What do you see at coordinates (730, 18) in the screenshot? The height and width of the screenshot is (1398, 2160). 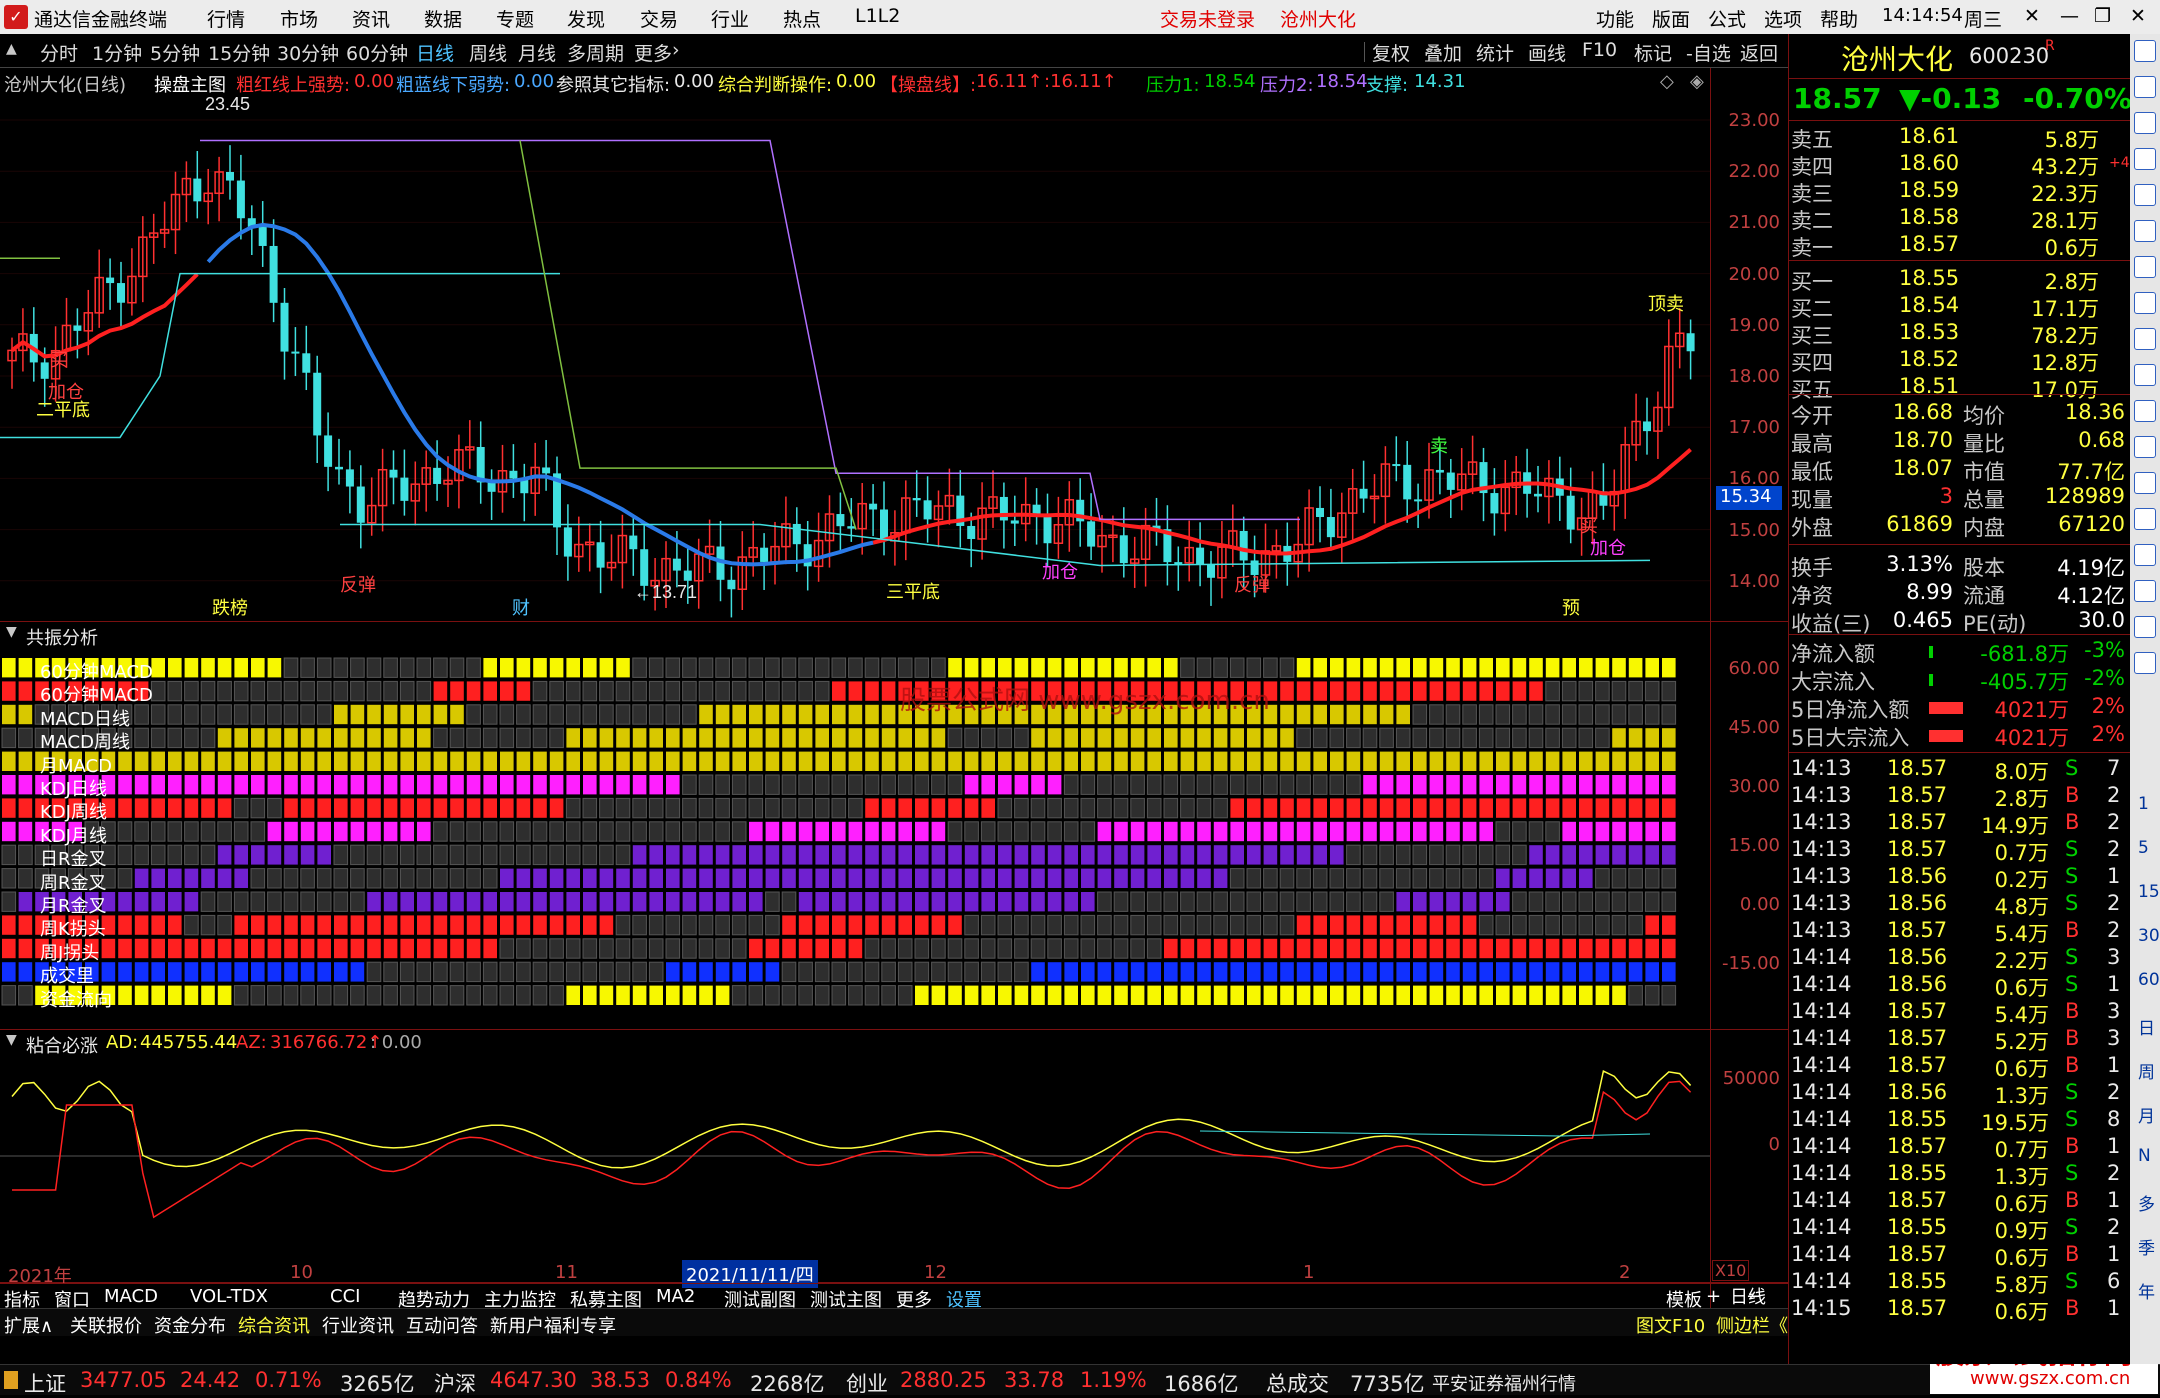 I see `menu-industry: 行业` at bounding box center [730, 18].